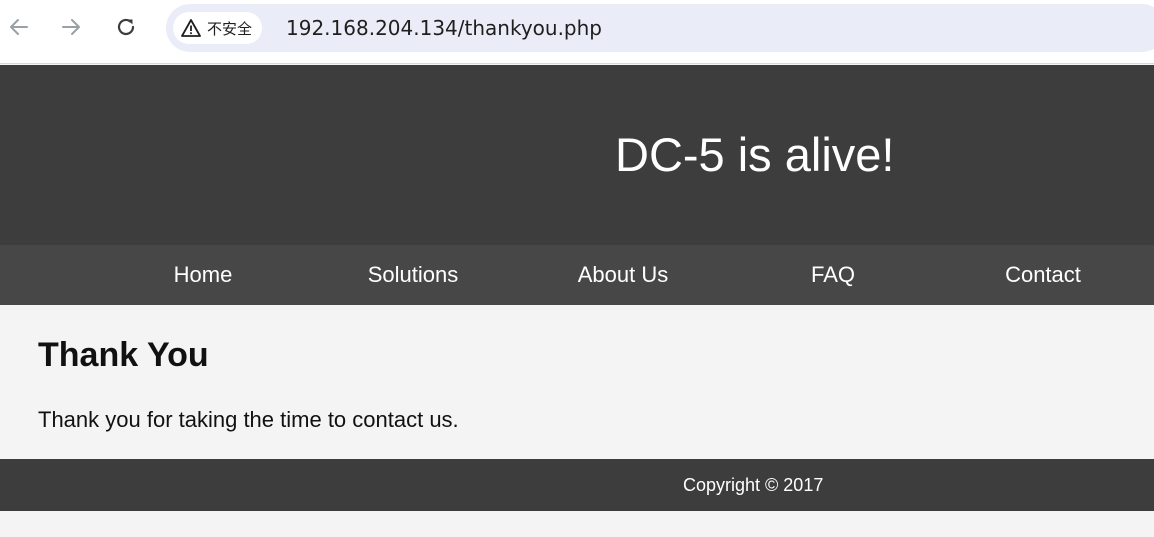 The height and width of the screenshot is (537, 1154). What do you see at coordinates (755, 154) in the screenshot?
I see `site-title: DC-5 is alive!` at bounding box center [755, 154].